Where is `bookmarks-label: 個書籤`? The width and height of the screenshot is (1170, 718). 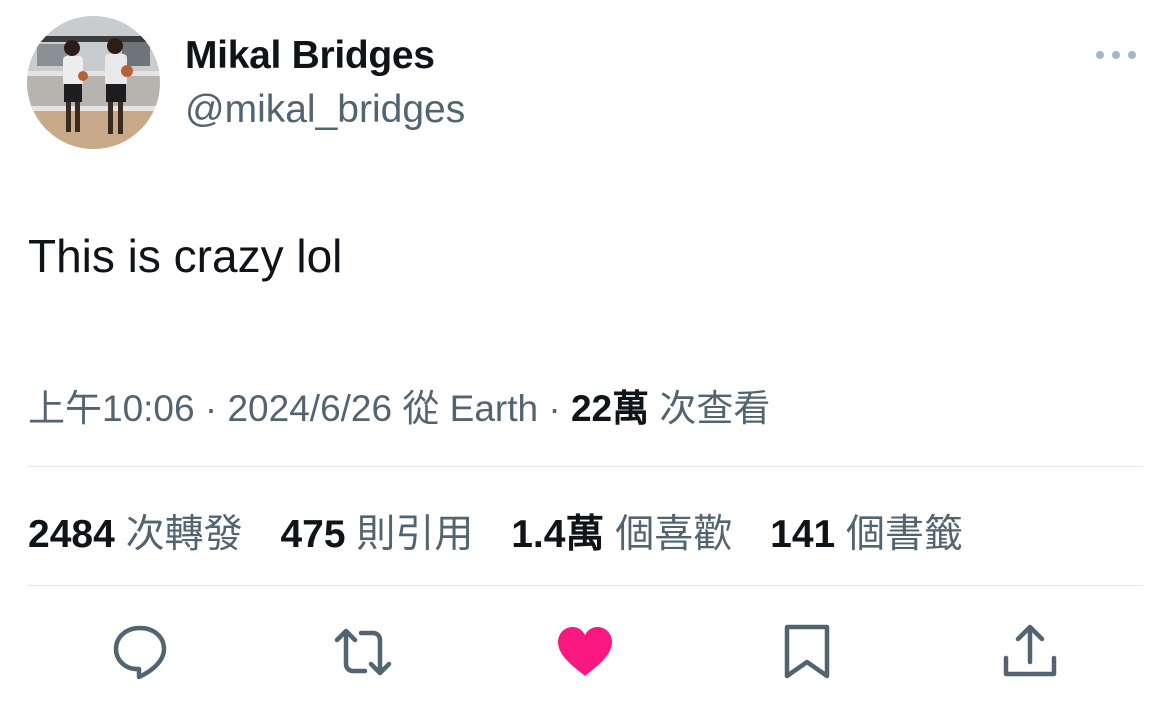 bookmarks-label: 個書籤 is located at coordinates (899, 534).